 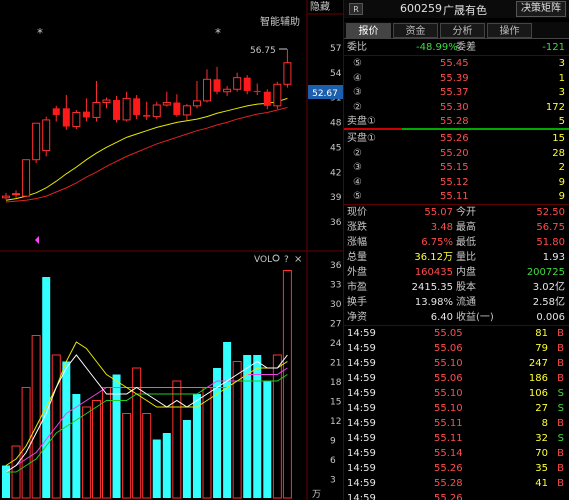 I want to click on ask-row: ③ 55.37 3, so click(x=456, y=92).